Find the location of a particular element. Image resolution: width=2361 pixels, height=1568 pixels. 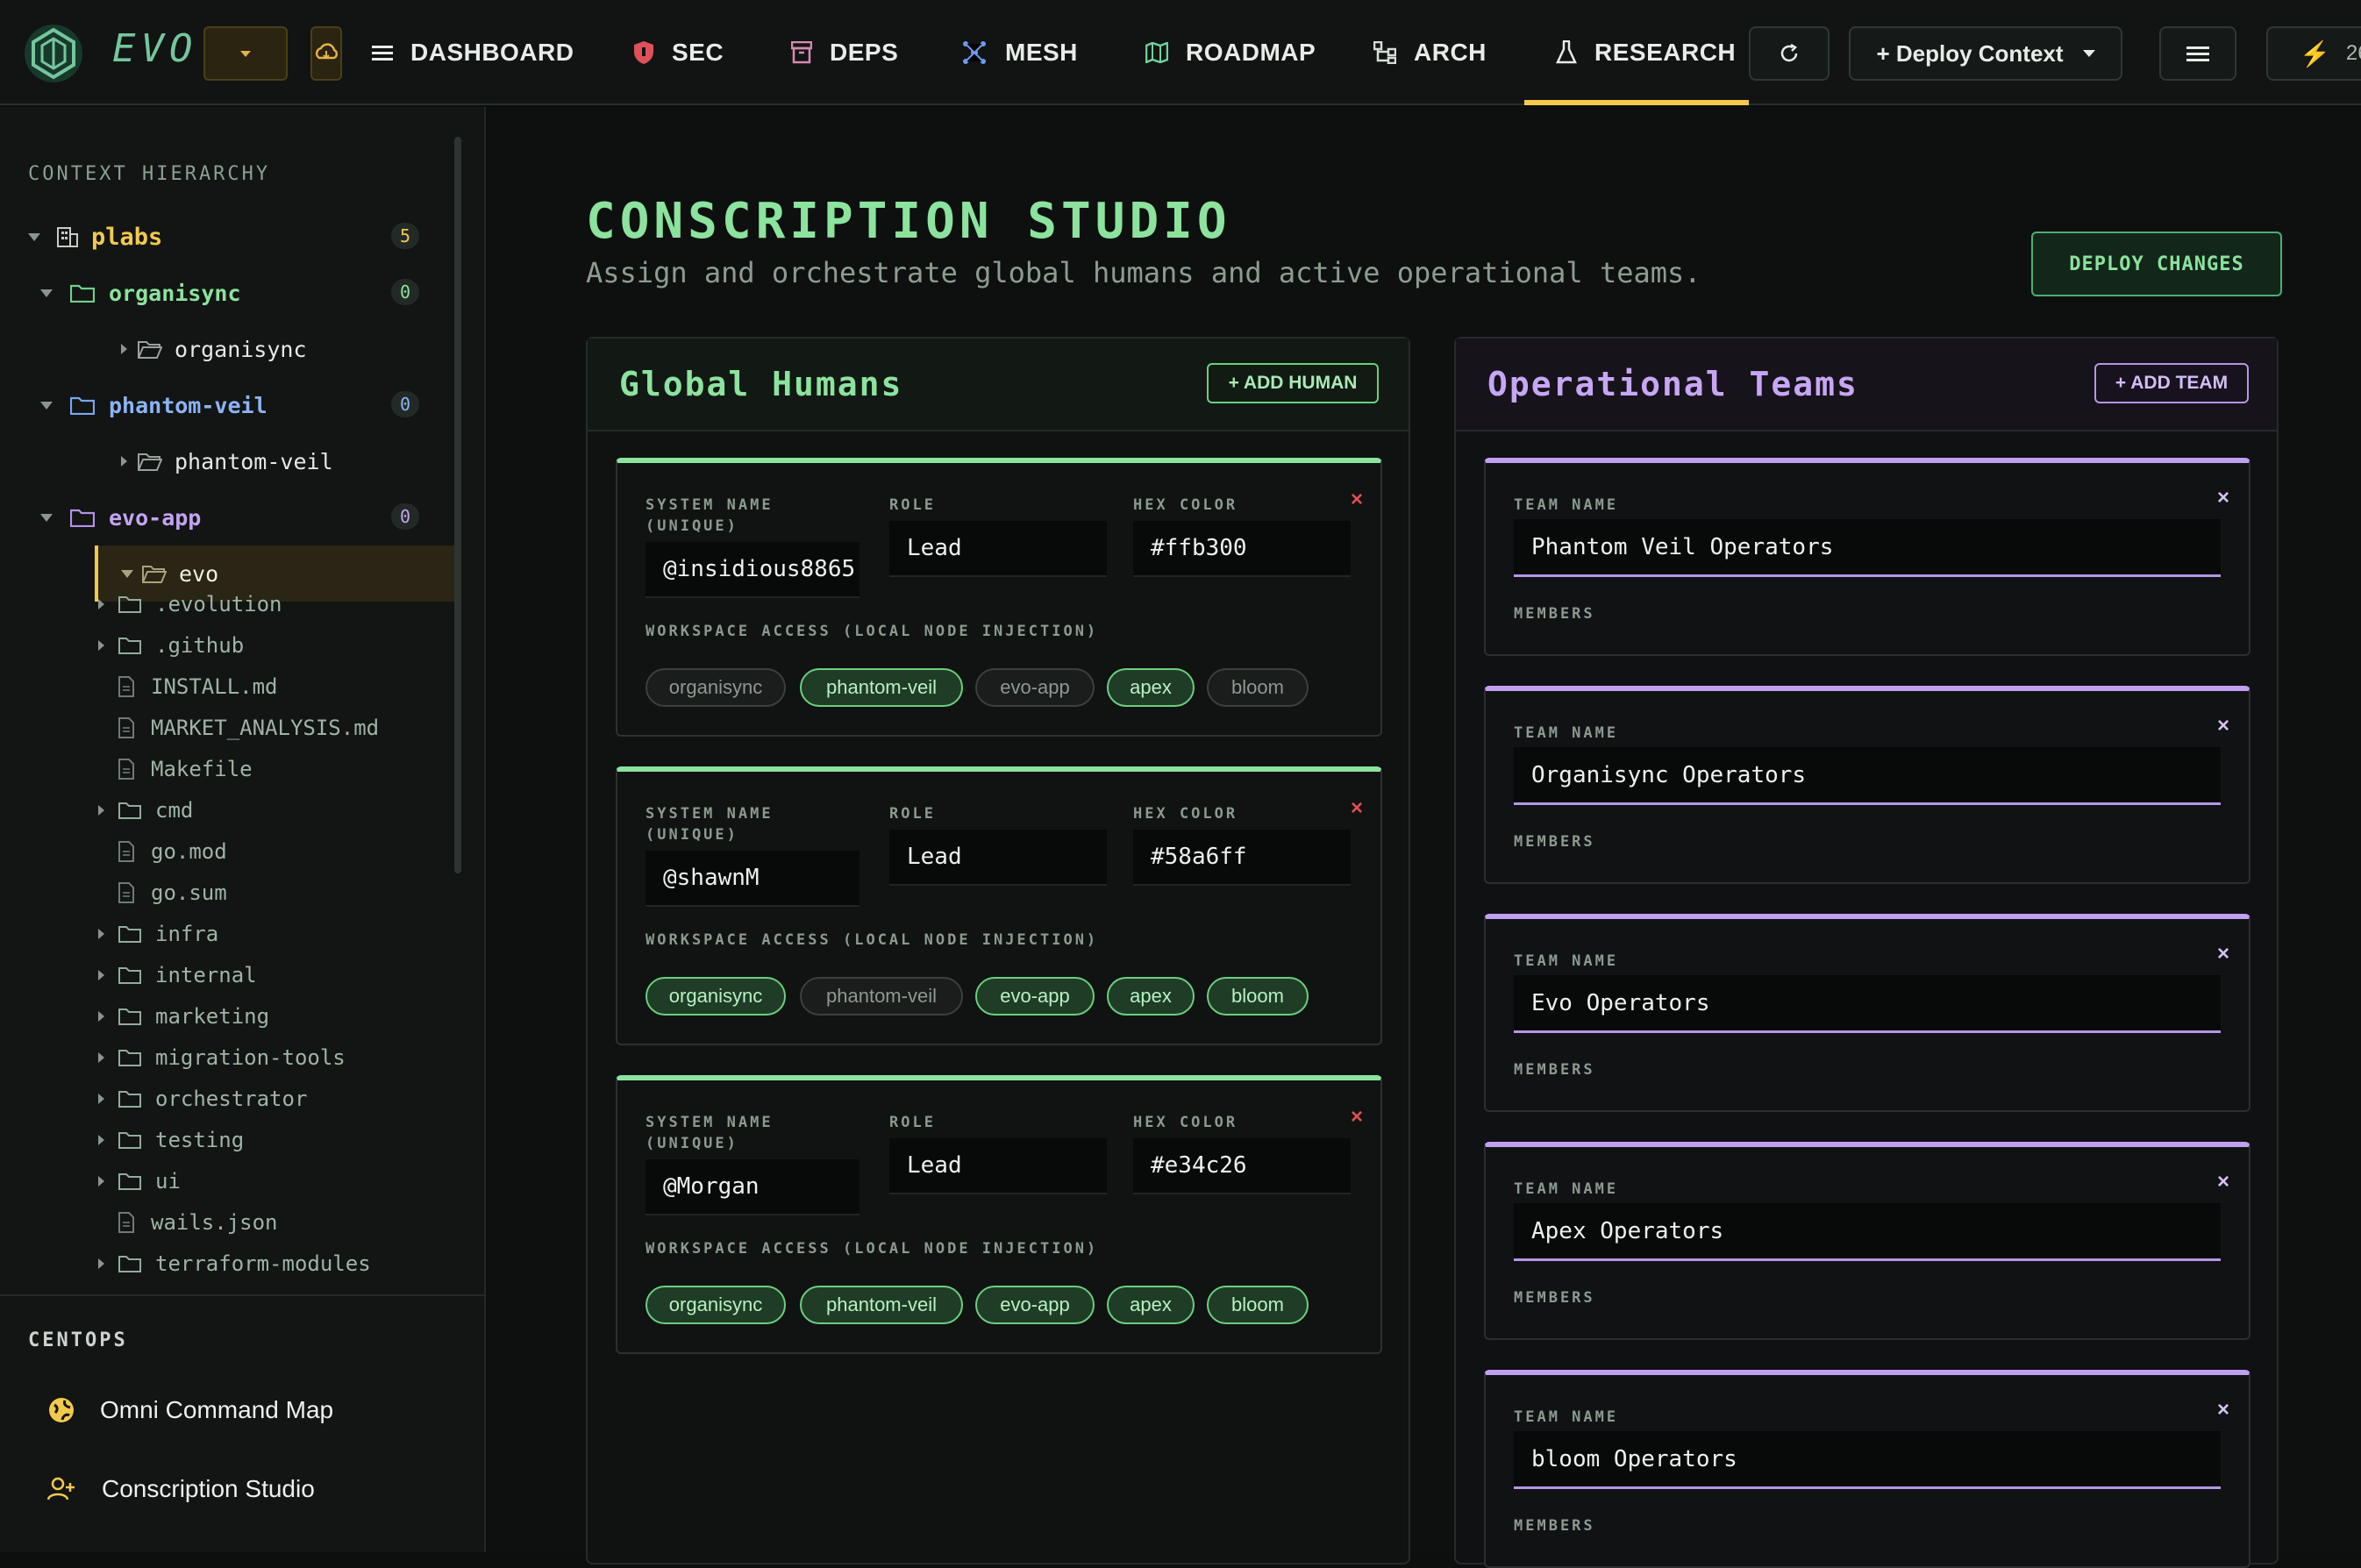

nav-research: RESEARCH is located at coordinates (1636, 52).